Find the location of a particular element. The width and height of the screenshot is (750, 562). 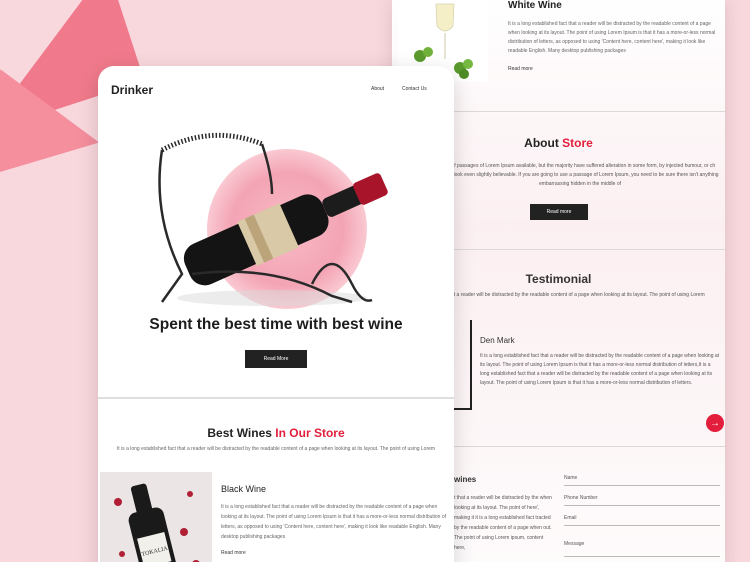

black-wine-read-more-link: Read more is located at coordinates (233, 553).